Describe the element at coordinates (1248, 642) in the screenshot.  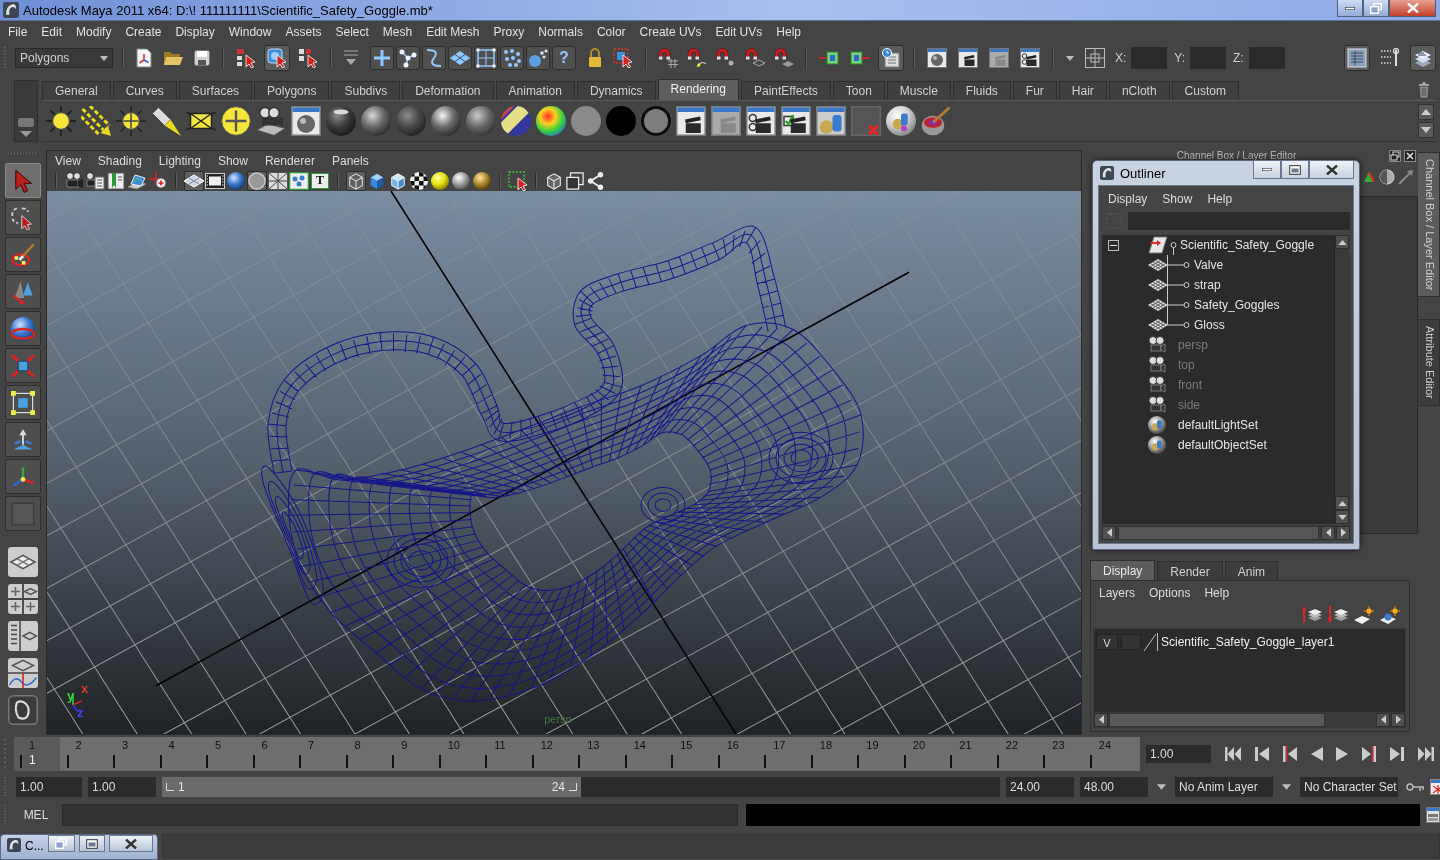
I see `layer-name: Scientific_Safety_Goggle_layer1` at that location.